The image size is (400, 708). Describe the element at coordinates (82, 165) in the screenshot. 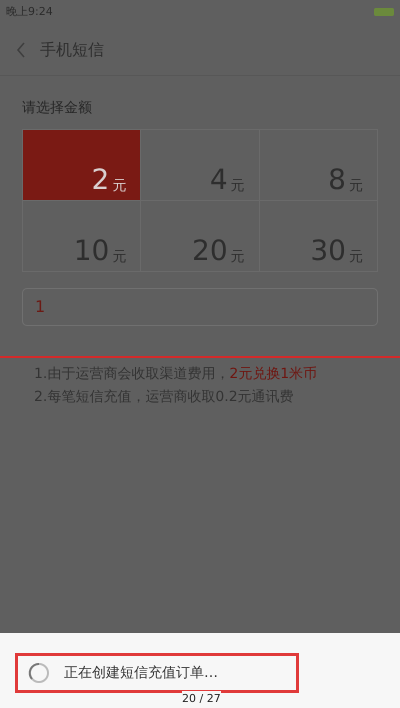

I see `amount-option: 2 元` at that location.